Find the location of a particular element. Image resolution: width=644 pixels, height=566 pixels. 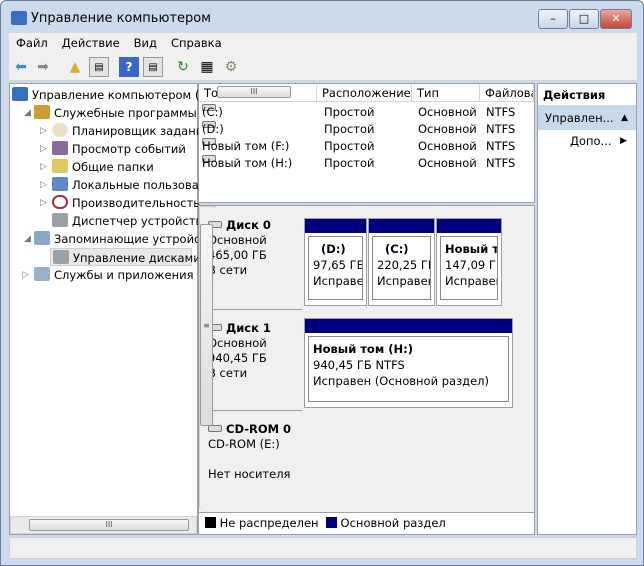

disk-status: Нет носителя is located at coordinates (249, 474).